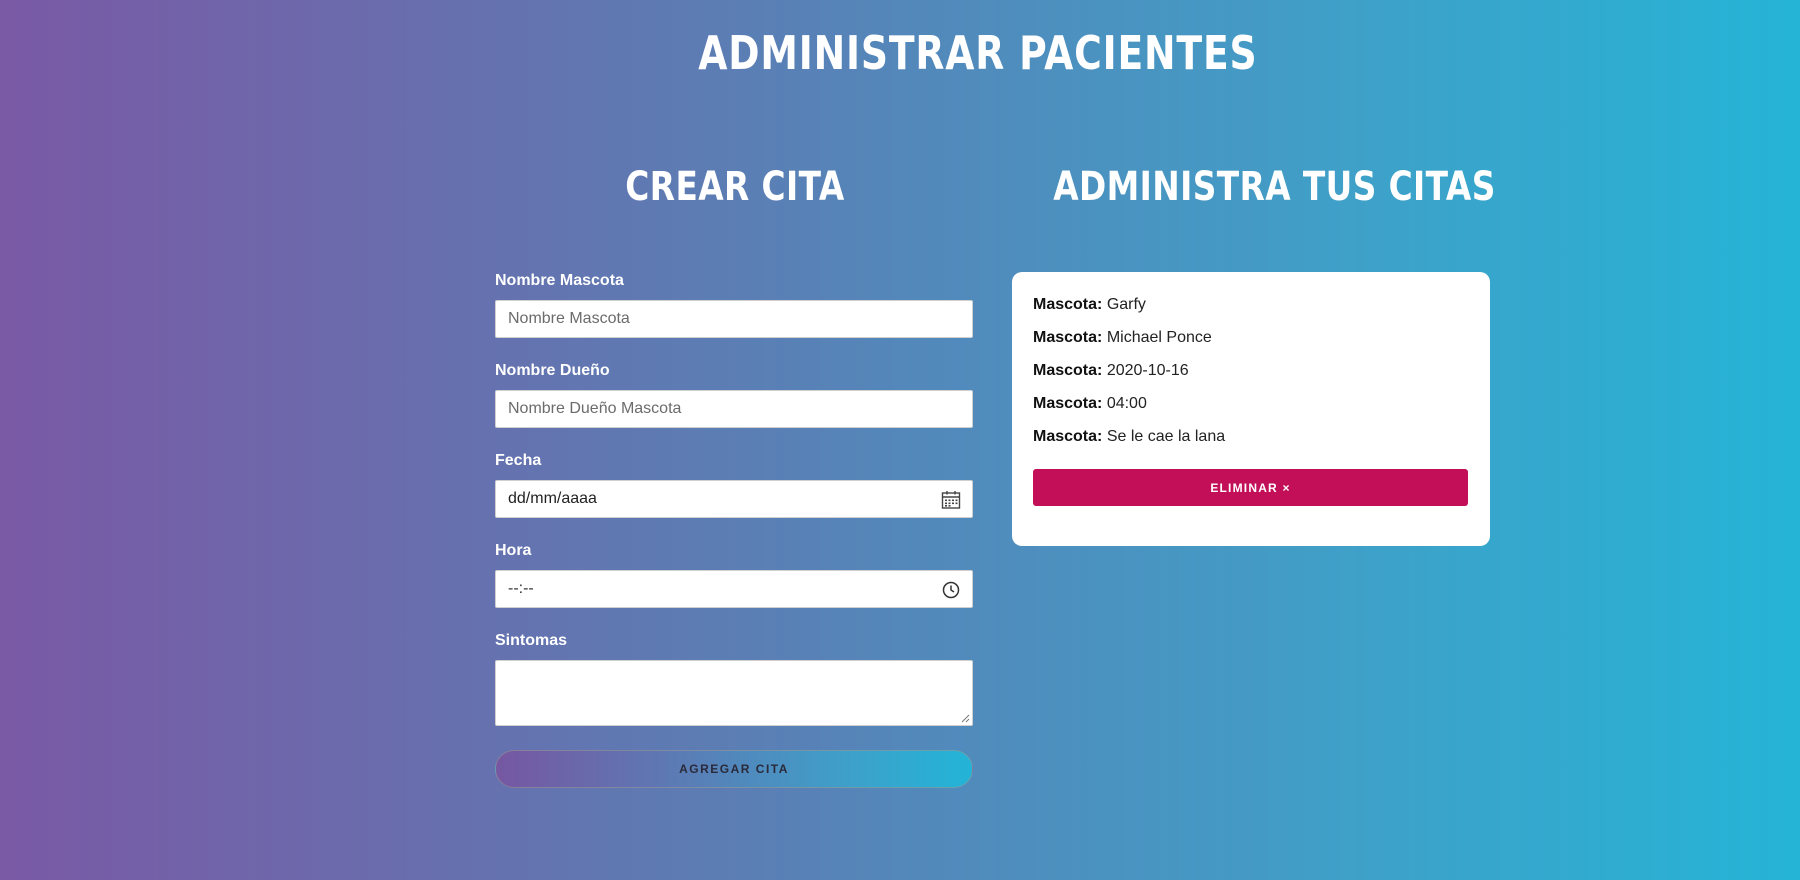 The image size is (1800, 880). Describe the element at coordinates (735, 187) in the screenshot. I see `create-appointment-title: CREAR CITA` at that location.